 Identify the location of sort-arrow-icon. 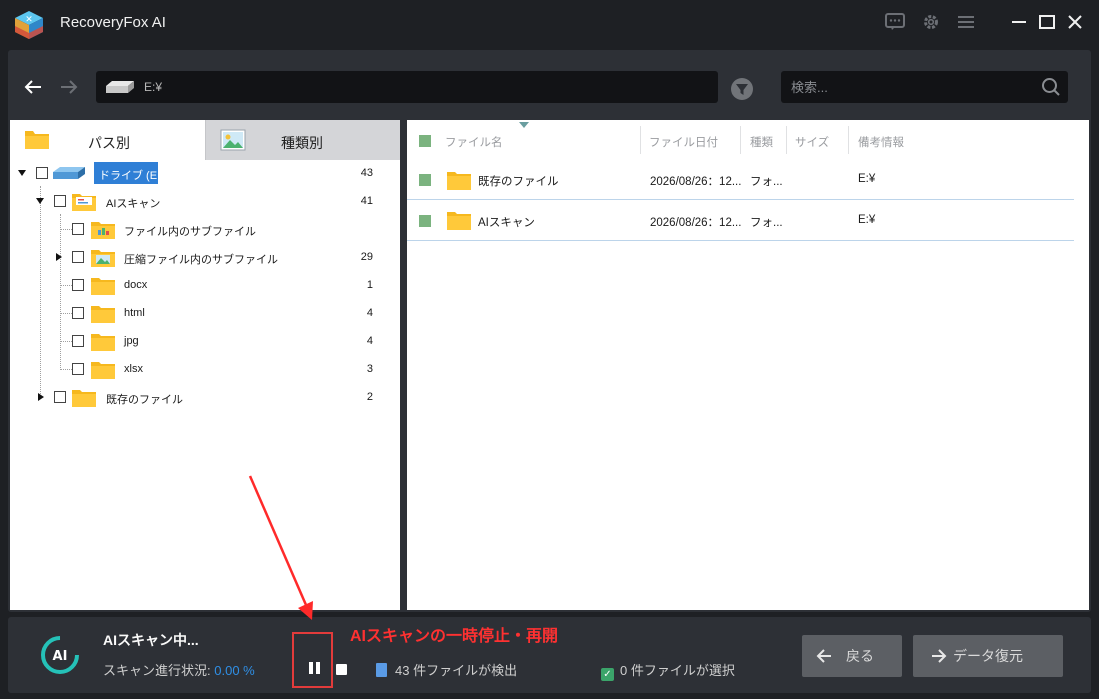
(524, 125).